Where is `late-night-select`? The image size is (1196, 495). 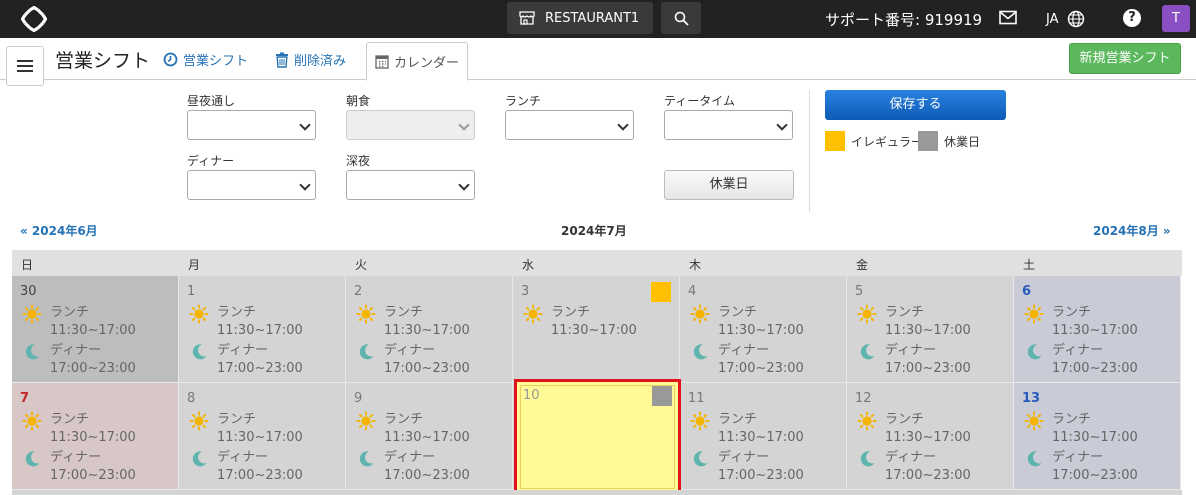 late-night-select is located at coordinates (410, 185).